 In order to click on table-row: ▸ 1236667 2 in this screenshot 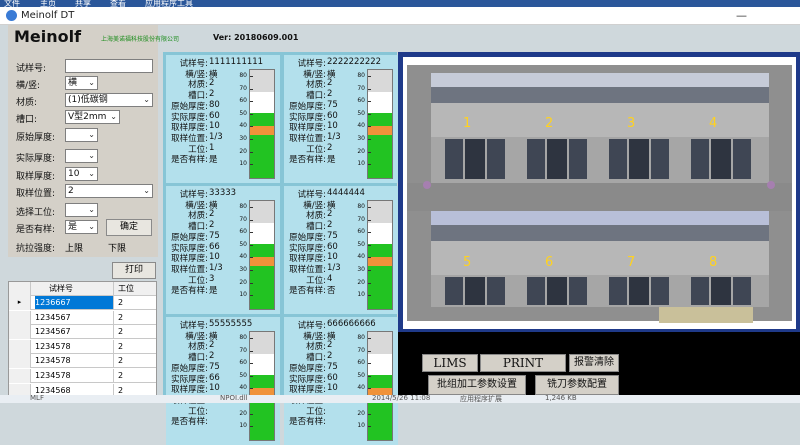, I will do `click(82, 303)`.